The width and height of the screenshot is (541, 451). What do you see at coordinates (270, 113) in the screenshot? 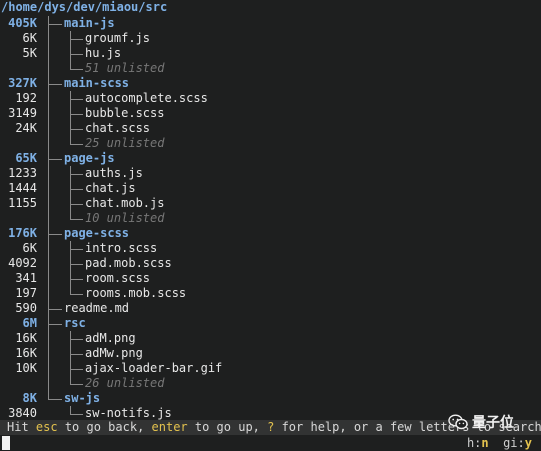
I see `tree-file-row: 3149 bubble.scss` at bounding box center [270, 113].